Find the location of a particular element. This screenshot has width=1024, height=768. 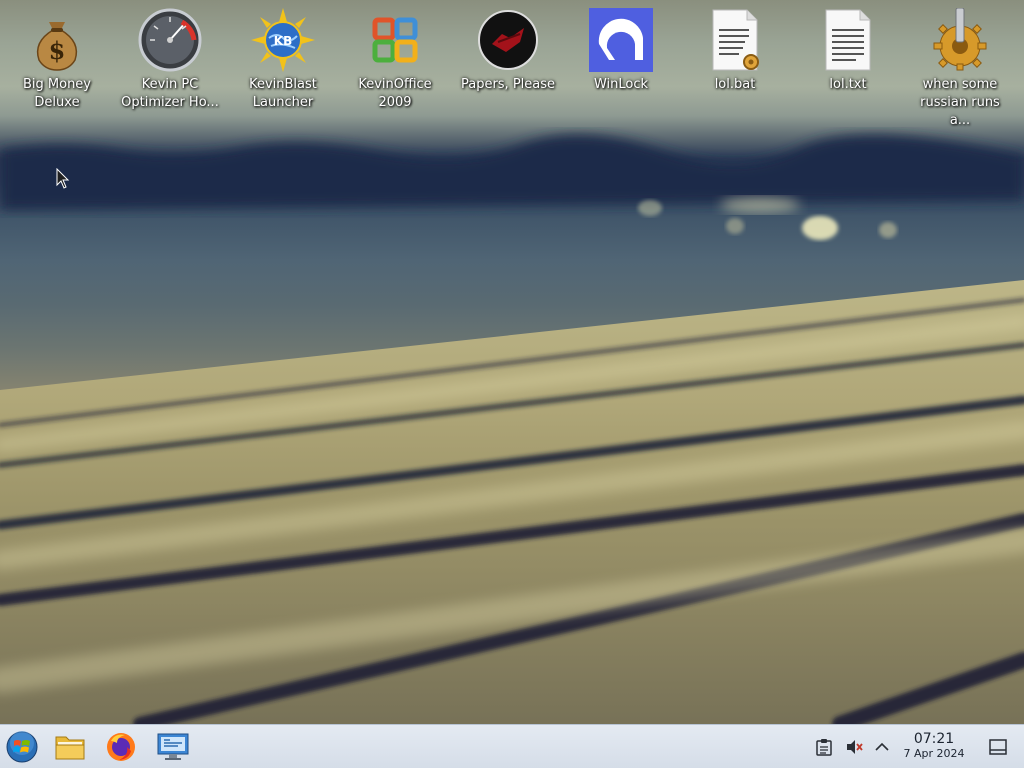

desktop-icon-kevinoffice-2009: KevinOffice 2009 is located at coordinates (395, 61).